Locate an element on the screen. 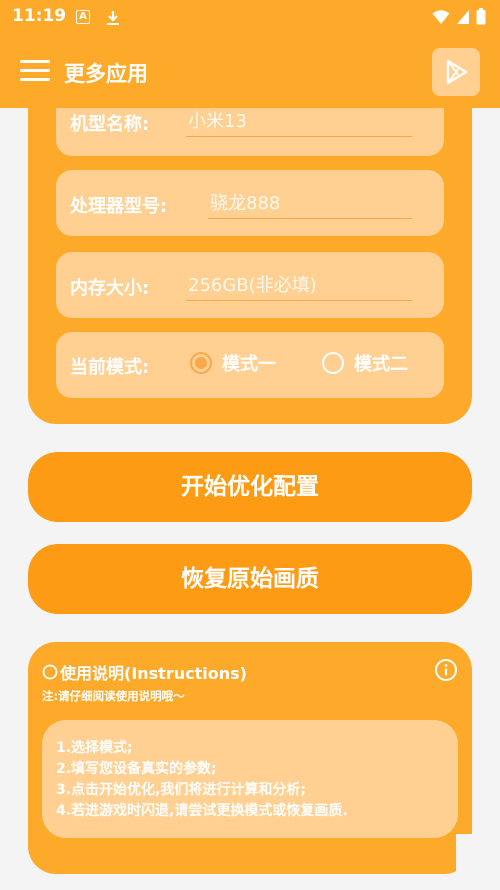 This screenshot has height=890, width=500. wifi-icon is located at coordinates (441, 19).